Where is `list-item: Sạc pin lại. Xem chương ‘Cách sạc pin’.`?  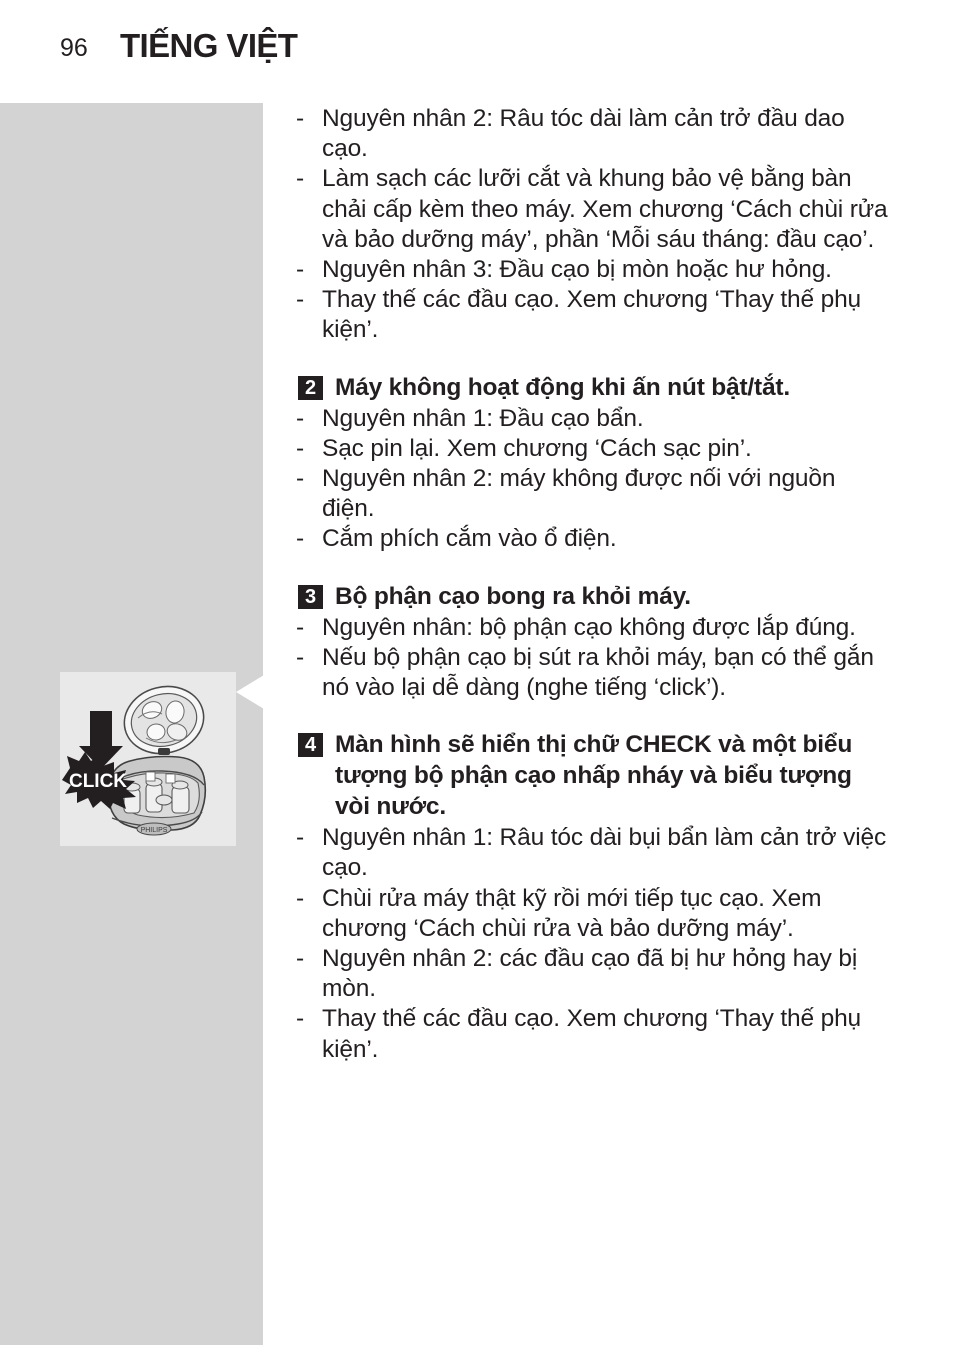
list-item: Sạc pin lại. Xem chương ‘Cách sạc pin’. is located at coordinates (592, 449).